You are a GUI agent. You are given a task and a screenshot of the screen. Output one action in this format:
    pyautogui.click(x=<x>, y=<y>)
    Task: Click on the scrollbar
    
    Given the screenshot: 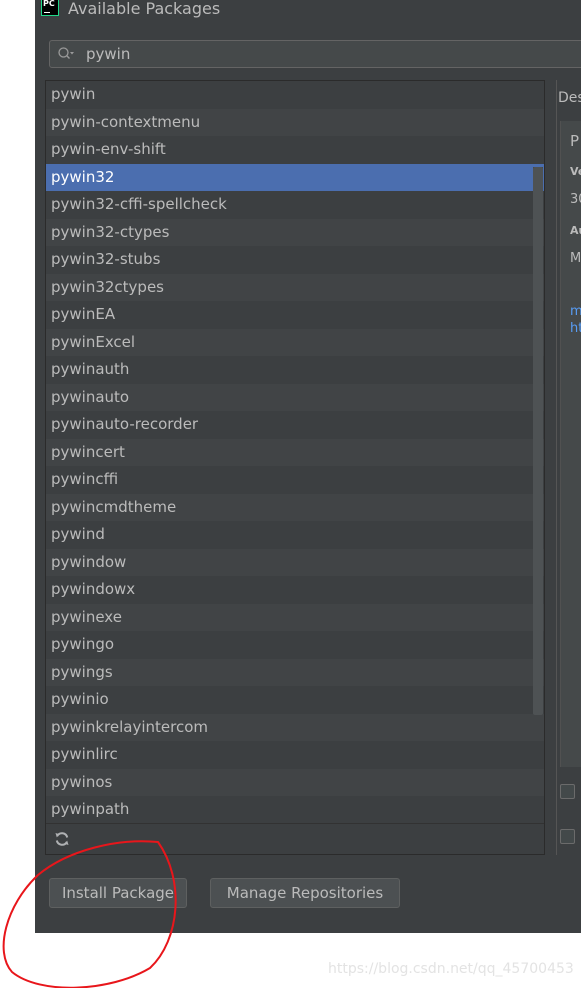 What is the action you would take?
    pyautogui.click(x=538, y=441)
    